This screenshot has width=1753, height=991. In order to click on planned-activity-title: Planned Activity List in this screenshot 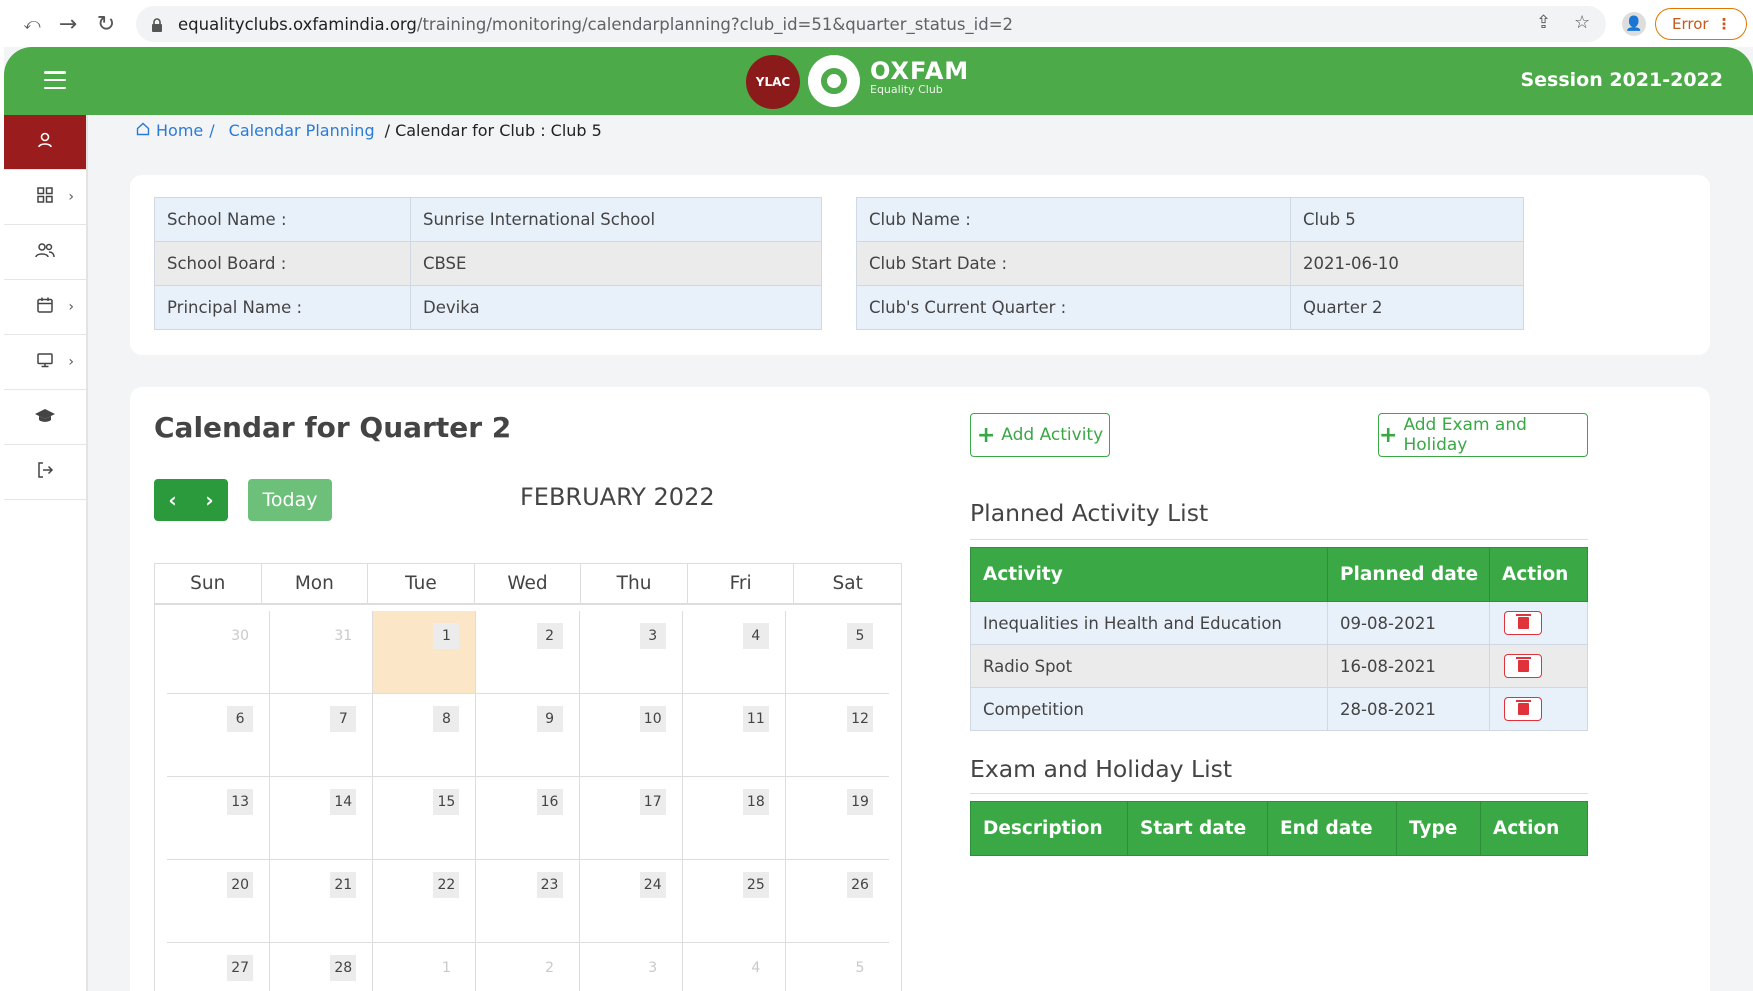, I will do `click(1089, 513)`.